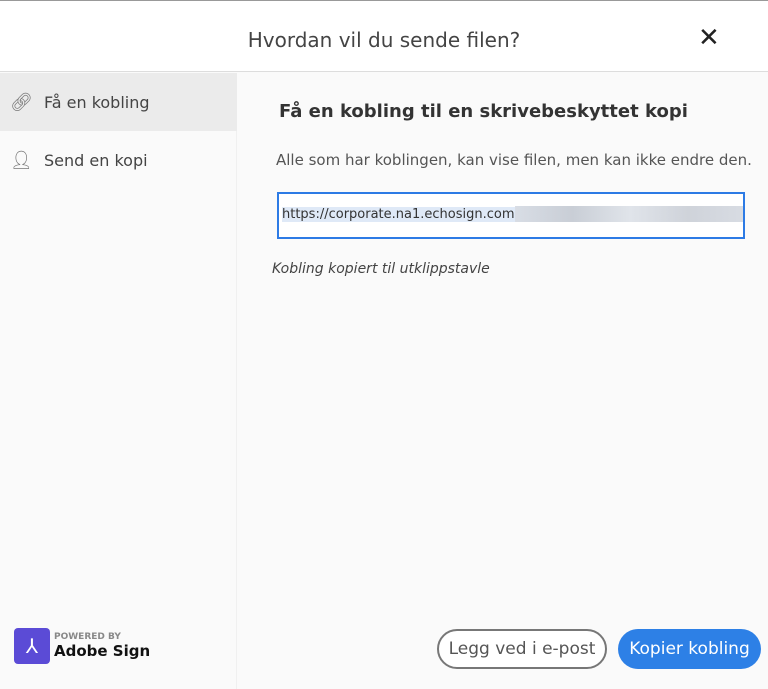 This screenshot has width=768, height=689. What do you see at coordinates (21, 160) in the screenshot?
I see `add-user-icon: 👤︎` at bounding box center [21, 160].